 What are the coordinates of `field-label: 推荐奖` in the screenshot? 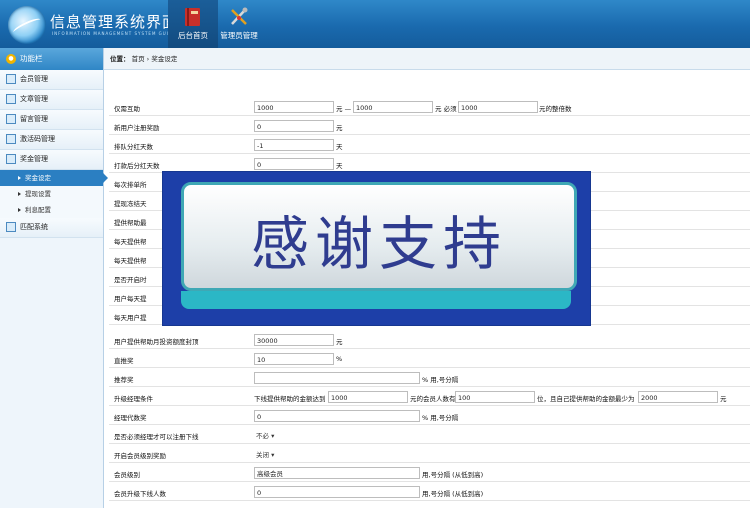 It's located at (124, 380).